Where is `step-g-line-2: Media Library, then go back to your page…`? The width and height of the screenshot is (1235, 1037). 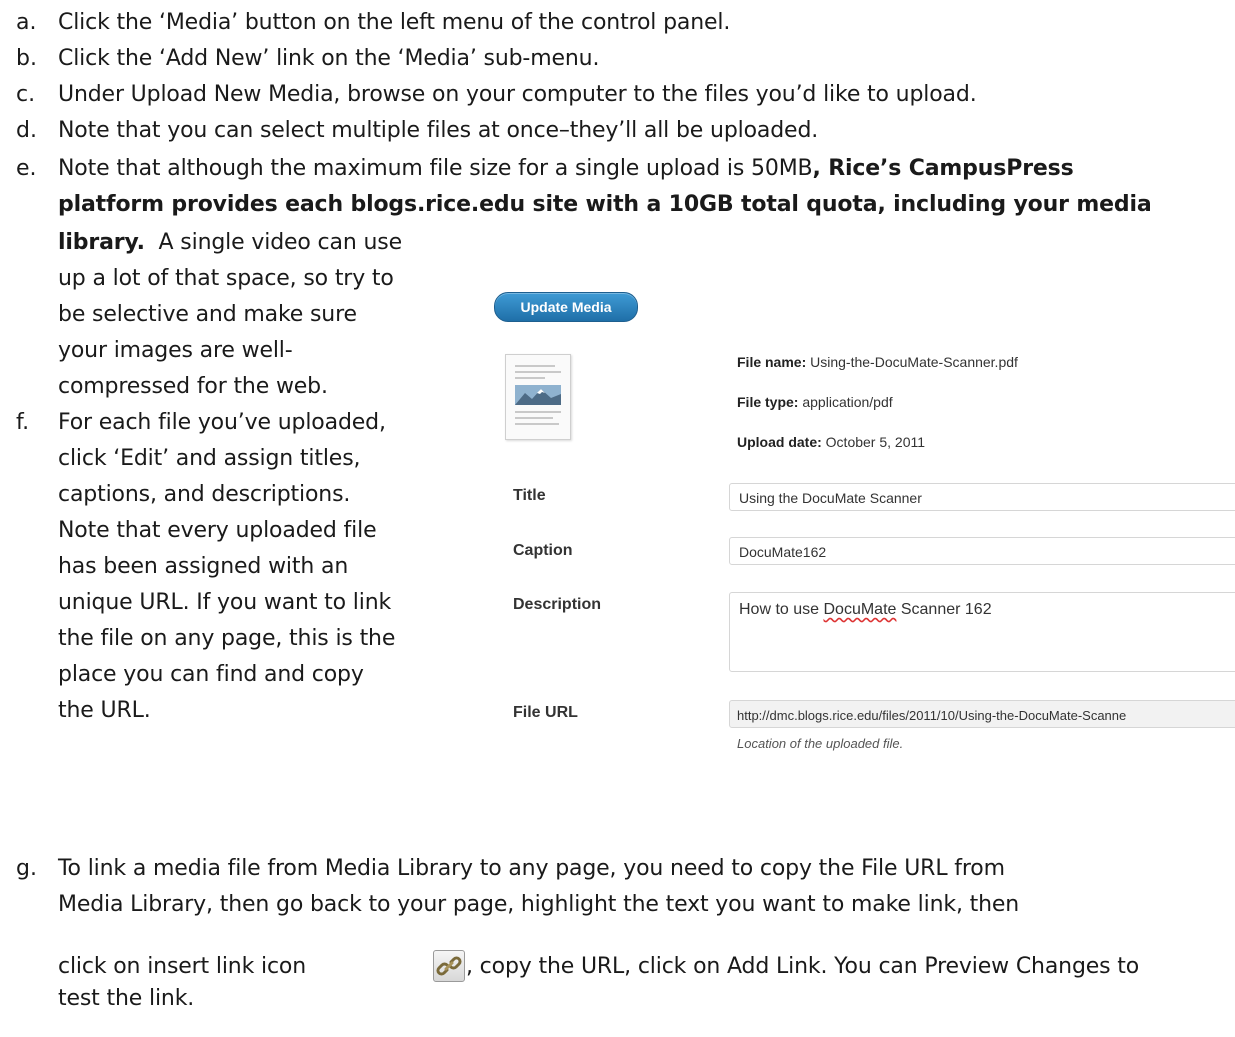
step-g-line-2: Media Library, then go back to your page… is located at coordinates (539, 904).